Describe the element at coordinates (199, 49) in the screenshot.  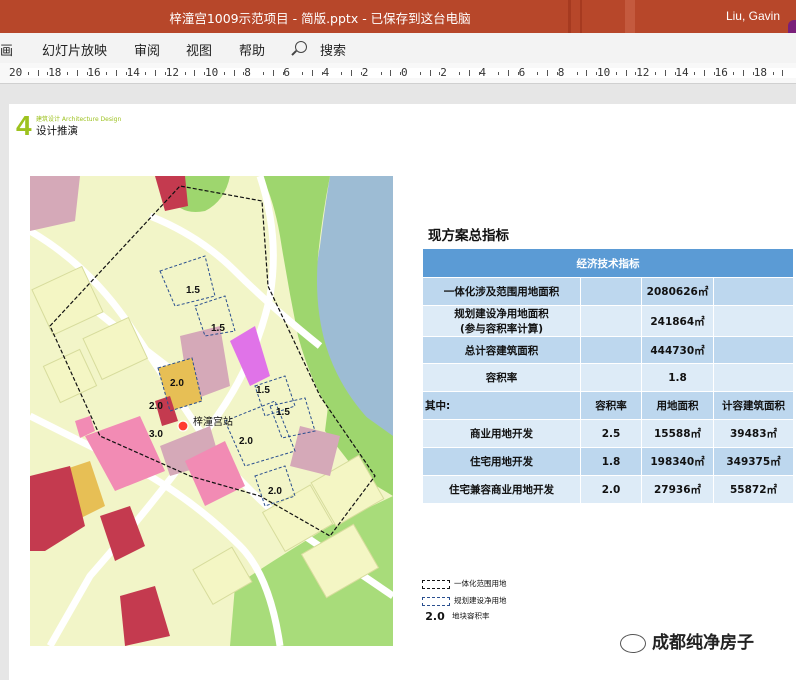
I see `tab-view: 视图` at that location.